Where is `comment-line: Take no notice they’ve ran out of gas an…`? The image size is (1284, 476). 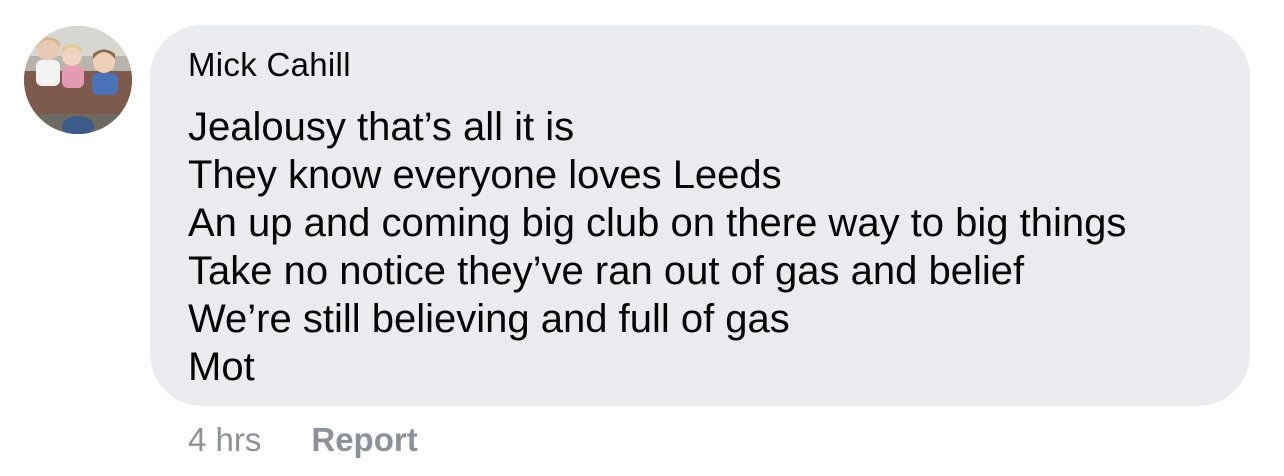 comment-line: Take no notice they’ve ran out of gas an… is located at coordinates (606, 271).